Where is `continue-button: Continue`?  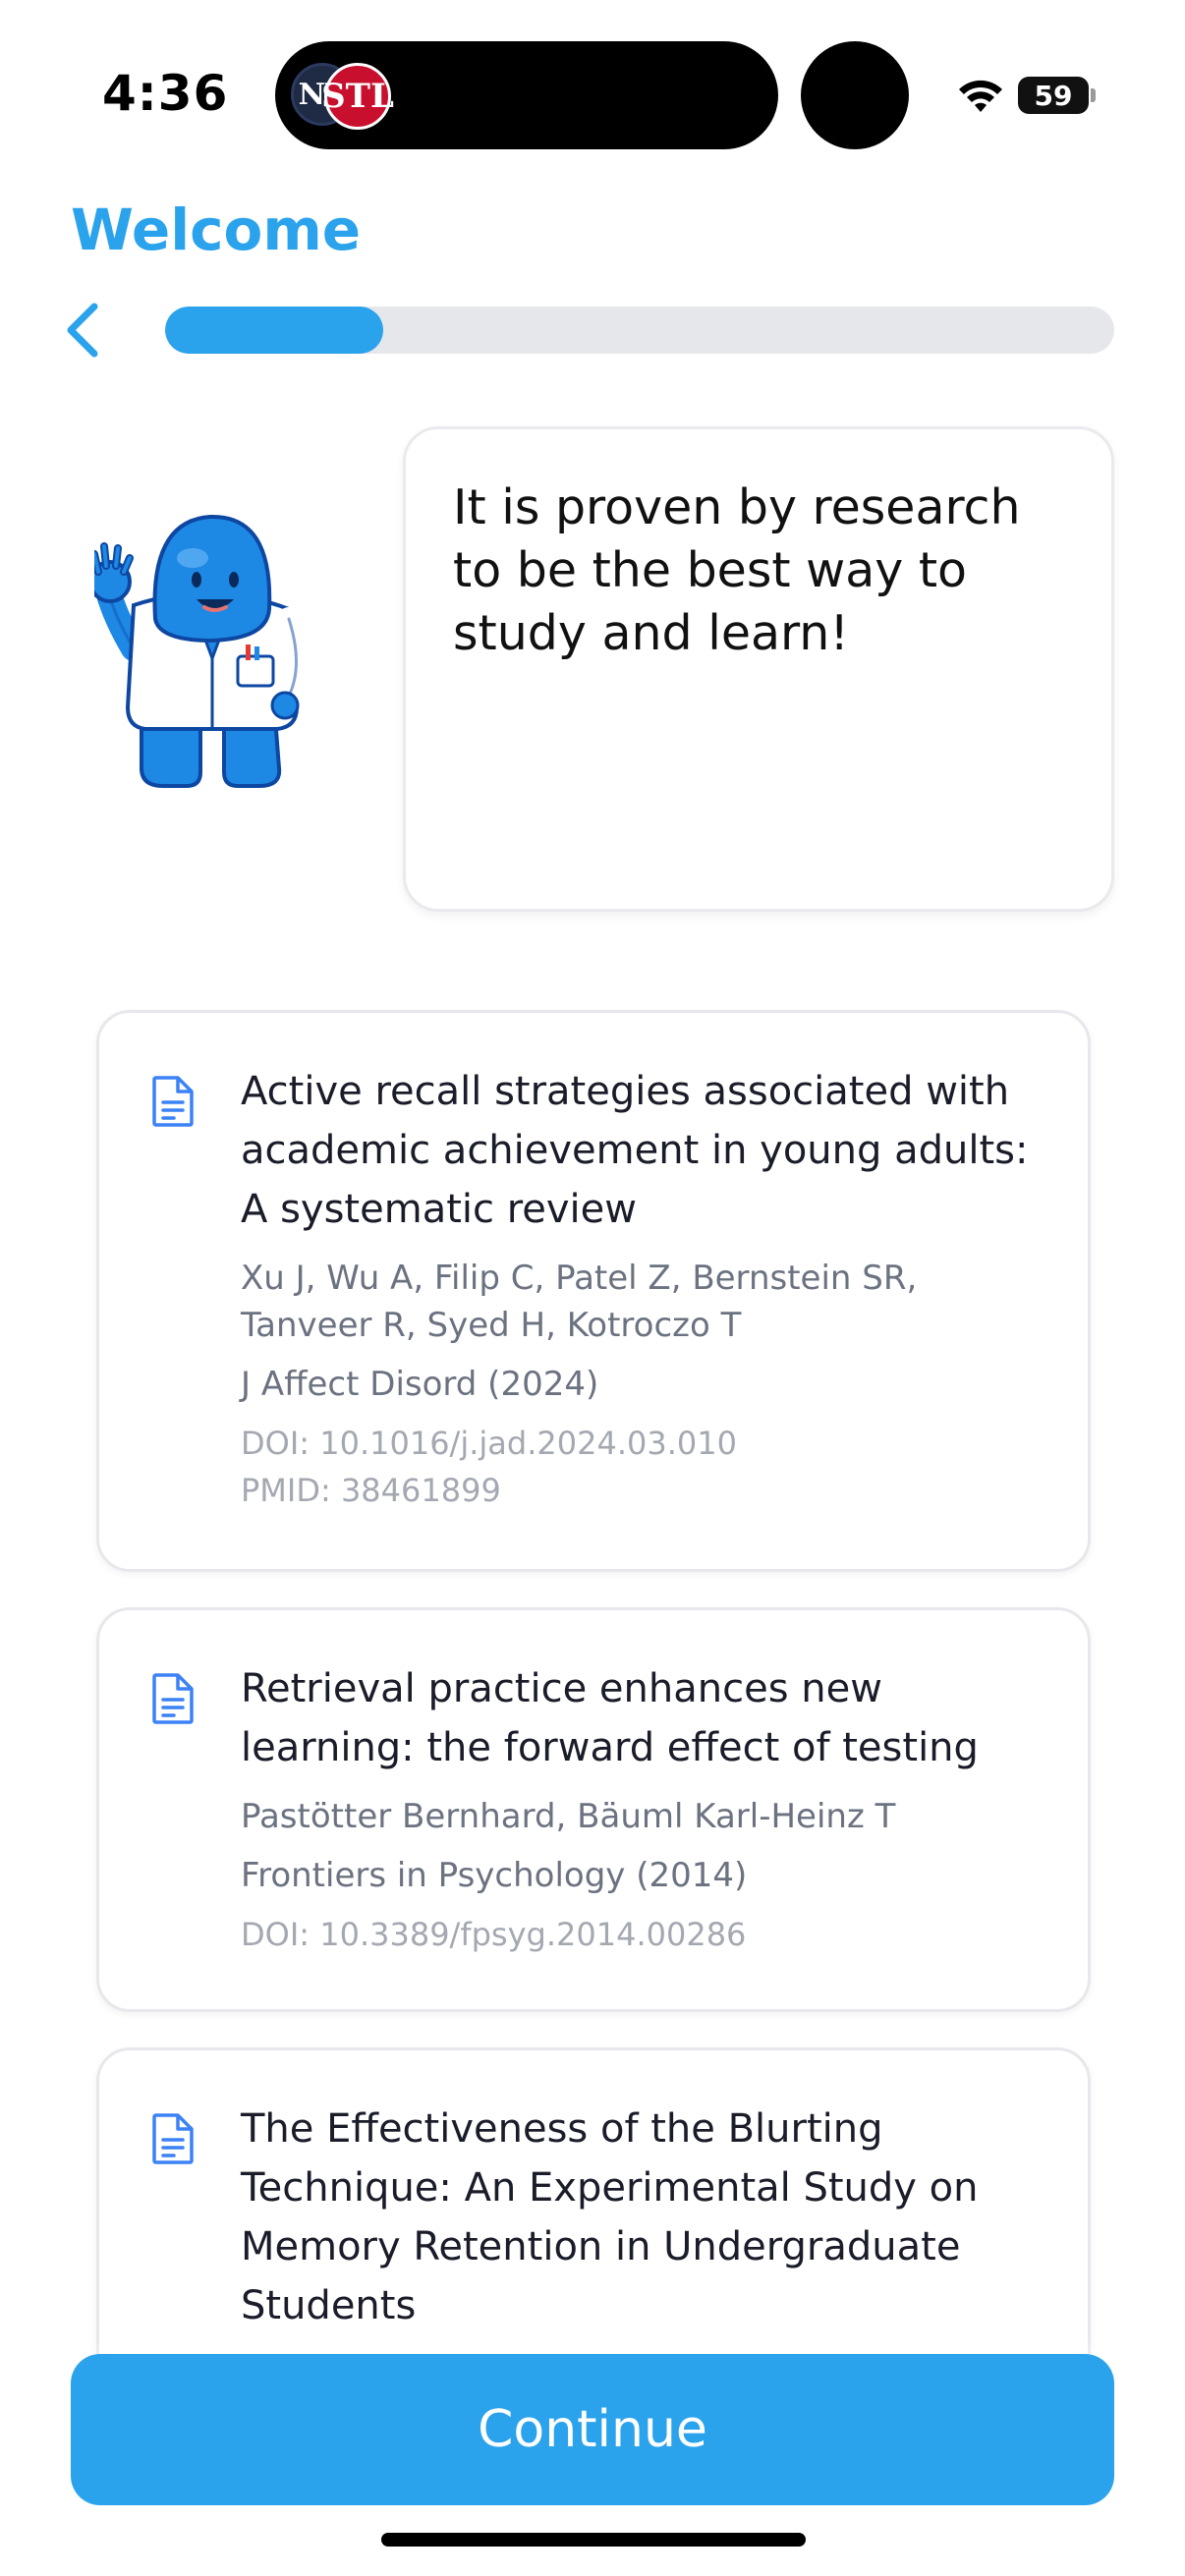 continue-button: Continue is located at coordinates (592, 2429).